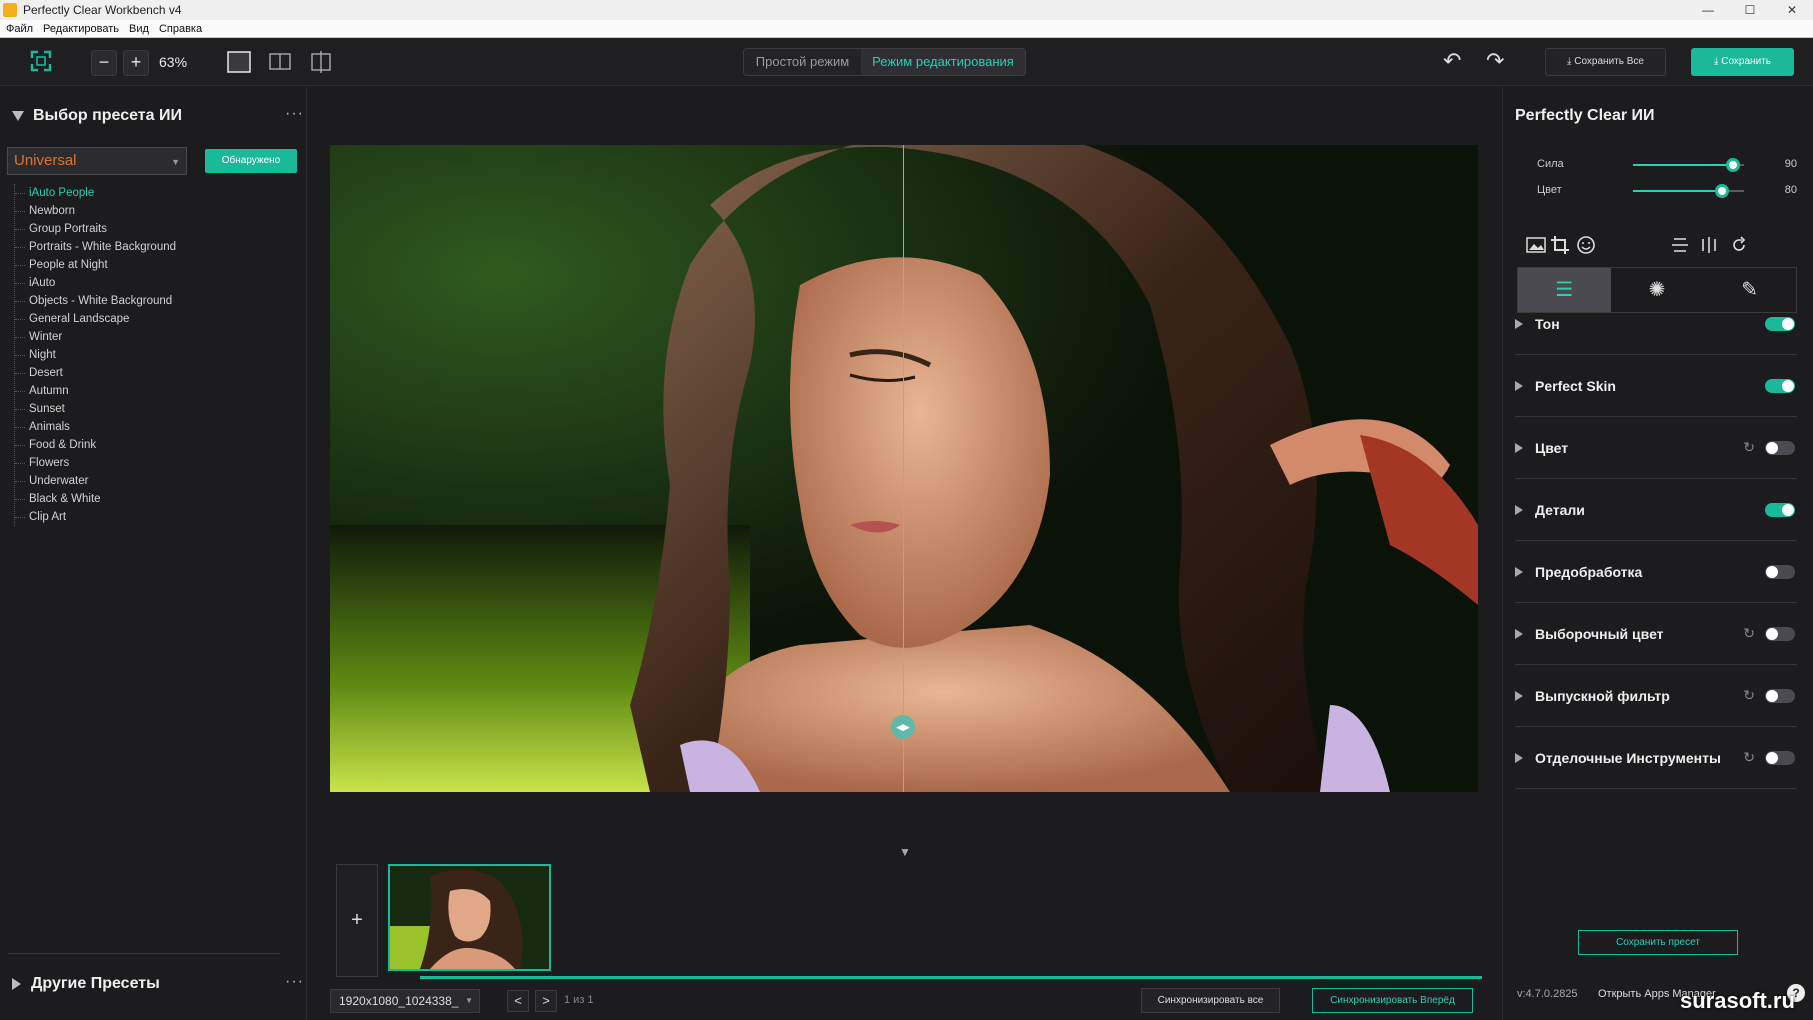 The image size is (1813, 1020). Describe the element at coordinates (18, 116) in the screenshot. I see `collapse-arrow-icon` at that location.